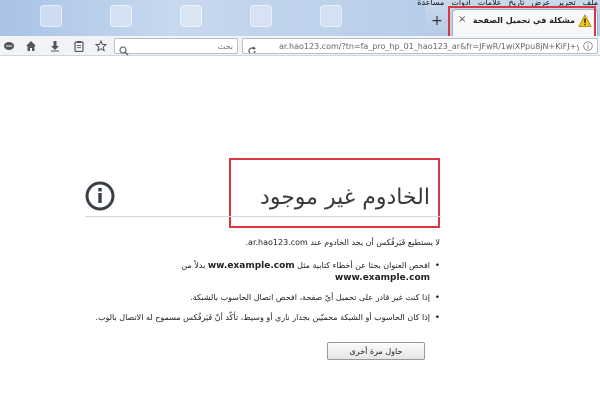  Describe the element at coordinates (251, 266) in the screenshot. I see `example-url-wrong: ww.example.com` at that location.